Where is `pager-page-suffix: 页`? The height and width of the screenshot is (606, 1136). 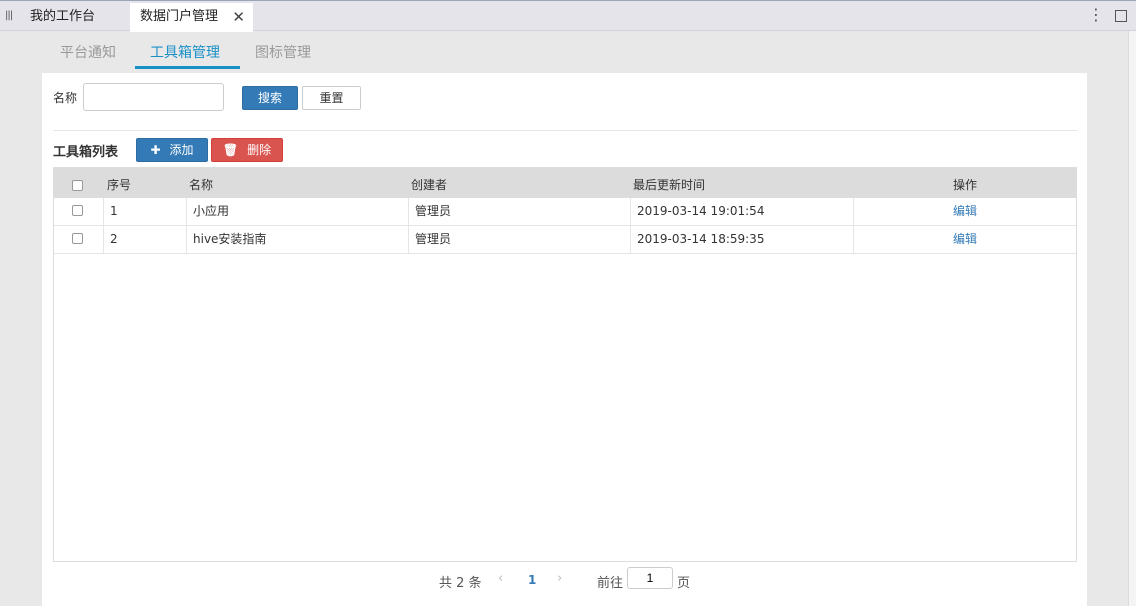 pager-page-suffix: 页 is located at coordinates (684, 583).